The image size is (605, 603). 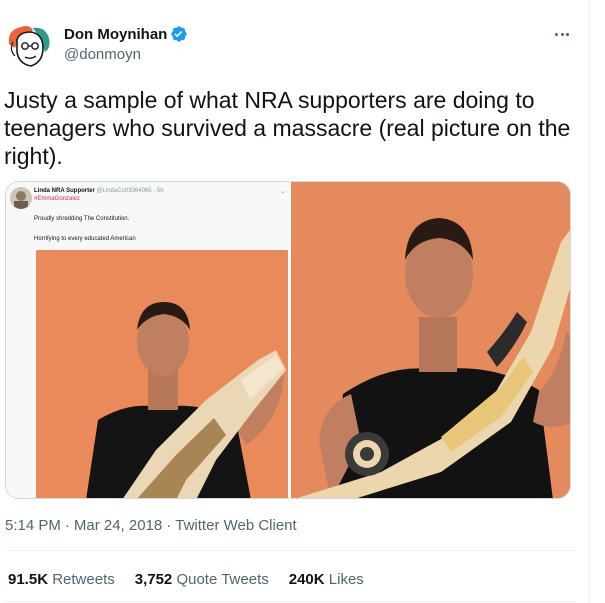 What do you see at coordinates (85, 239) in the screenshot?
I see `embedded-text-line-2: Horrifying to every educated American` at bounding box center [85, 239].